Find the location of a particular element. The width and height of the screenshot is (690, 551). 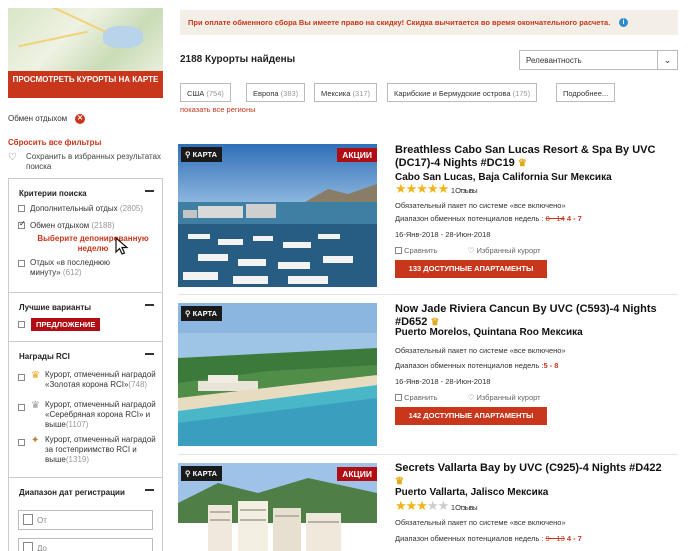

region-filter-caribbean: Карибские и Бермудские острова (175) is located at coordinates (462, 92).